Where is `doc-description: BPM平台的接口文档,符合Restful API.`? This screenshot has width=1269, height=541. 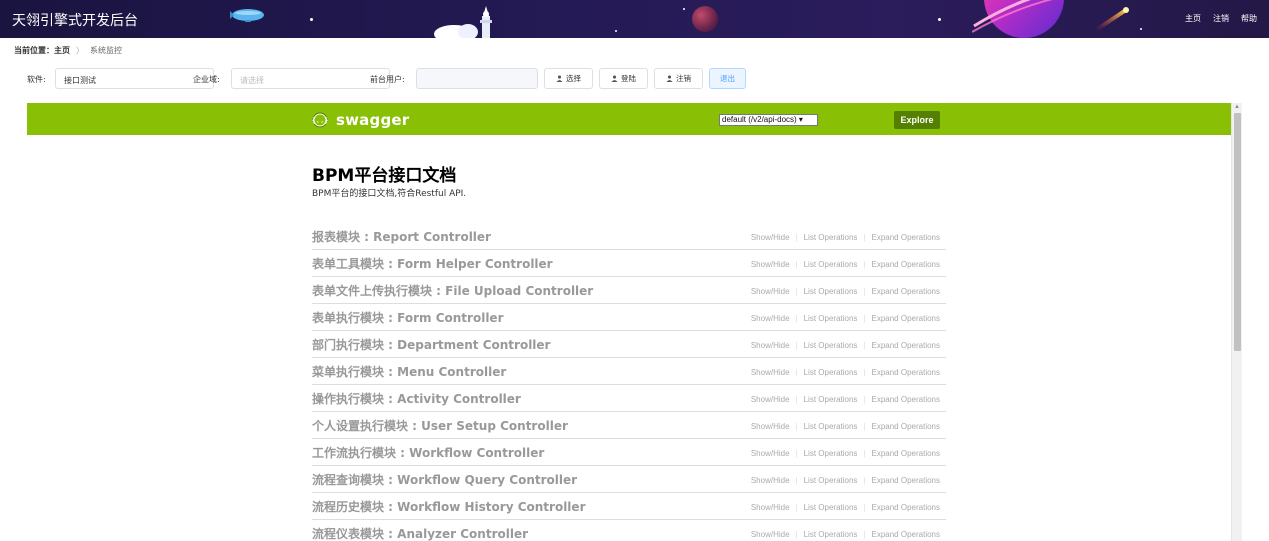
doc-description: BPM平台的接口文档,符合Restful API. is located at coordinates (389, 194).